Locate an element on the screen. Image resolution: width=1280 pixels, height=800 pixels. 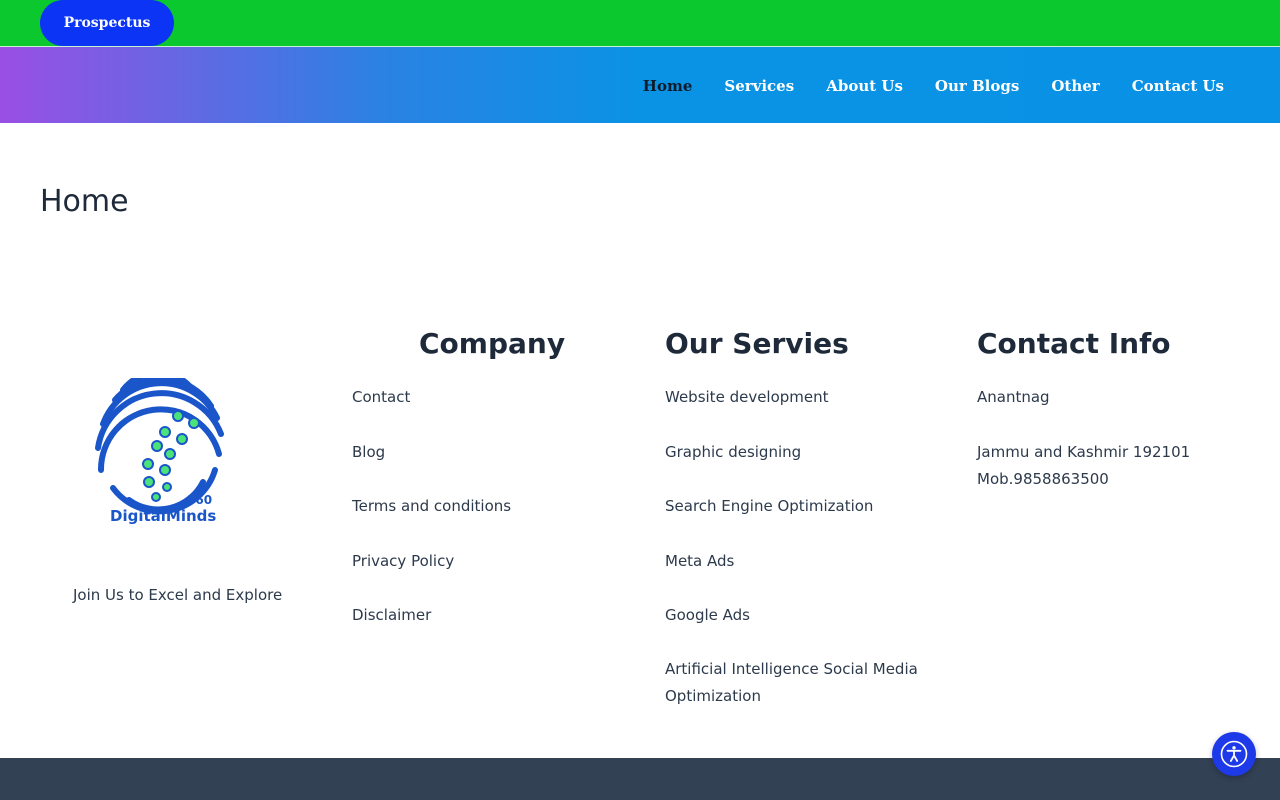
service-link-meta-ads: Meta Ads is located at coordinates (791, 561).